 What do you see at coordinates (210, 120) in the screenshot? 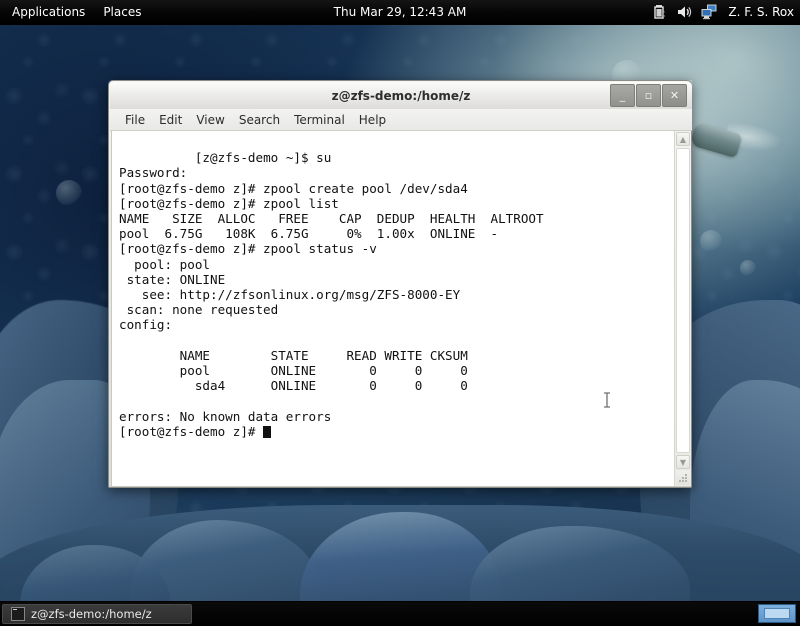
I see `menu-view: View` at bounding box center [210, 120].